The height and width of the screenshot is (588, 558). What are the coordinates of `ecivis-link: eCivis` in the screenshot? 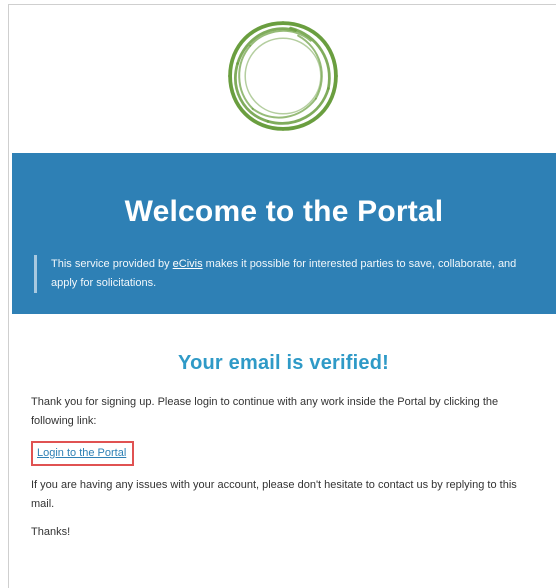 It's located at (188, 264).